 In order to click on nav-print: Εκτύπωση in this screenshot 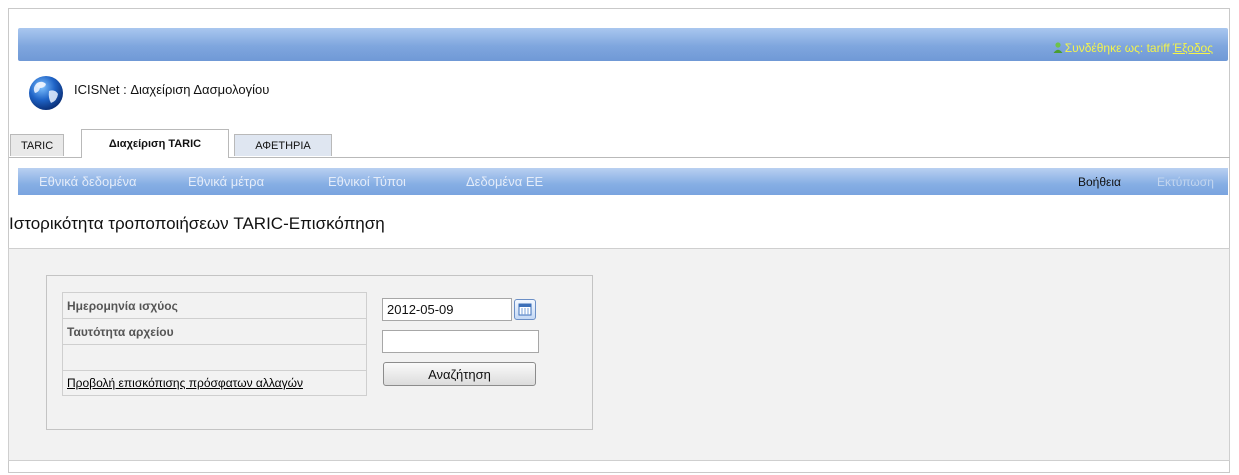, I will do `click(1185, 182)`.